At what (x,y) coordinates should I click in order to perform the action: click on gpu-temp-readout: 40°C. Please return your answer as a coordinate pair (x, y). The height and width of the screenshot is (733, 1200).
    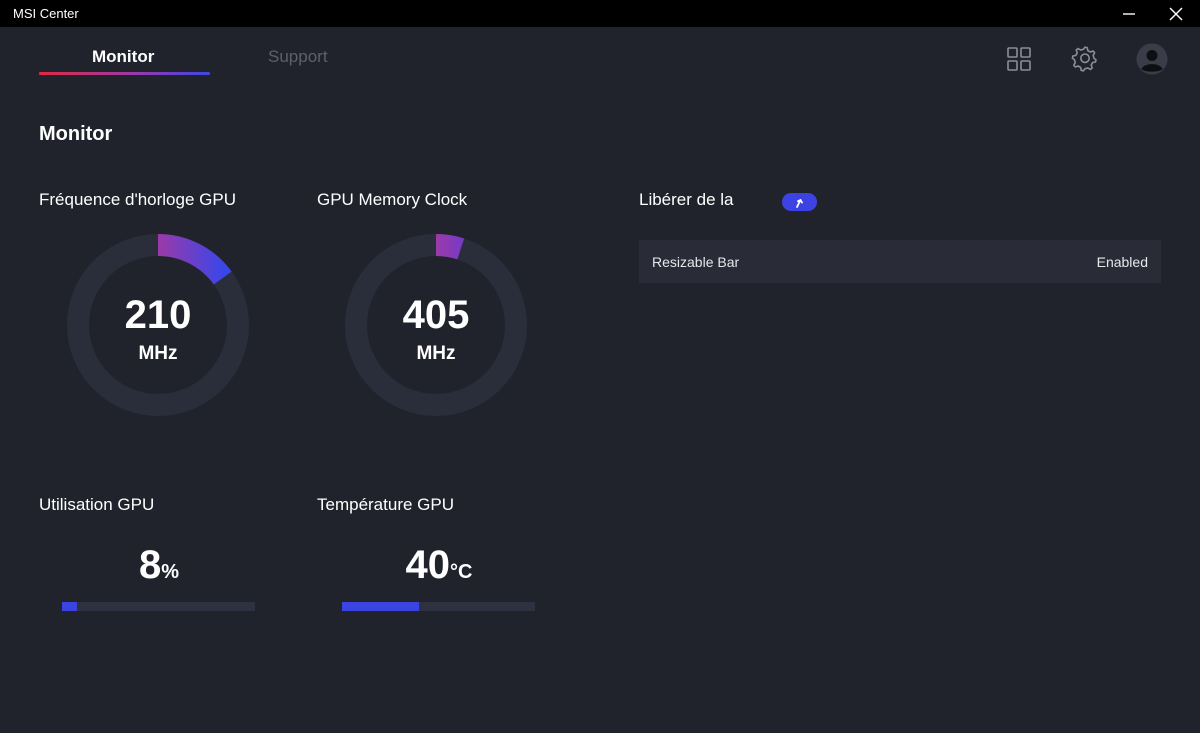
    Looking at the image, I should click on (439, 565).